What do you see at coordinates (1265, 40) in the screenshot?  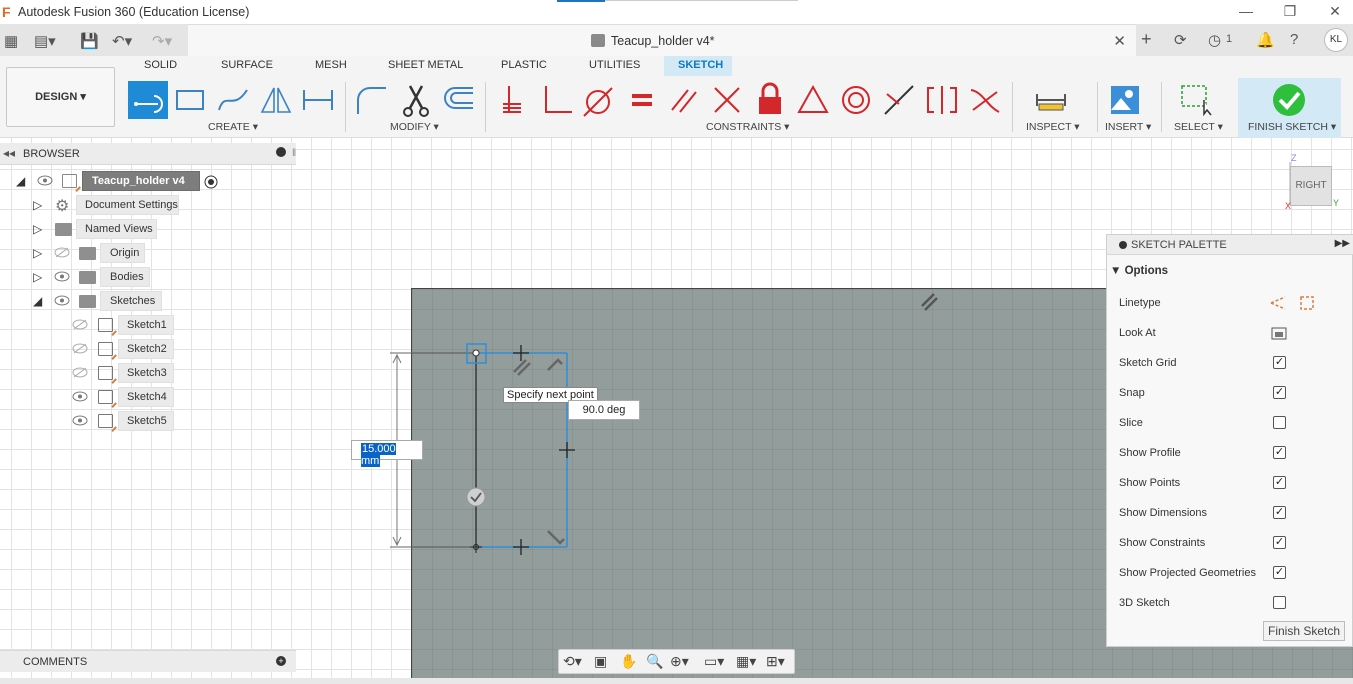 I see `notifications-bell-icon: 🔔` at bounding box center [1265, 40].